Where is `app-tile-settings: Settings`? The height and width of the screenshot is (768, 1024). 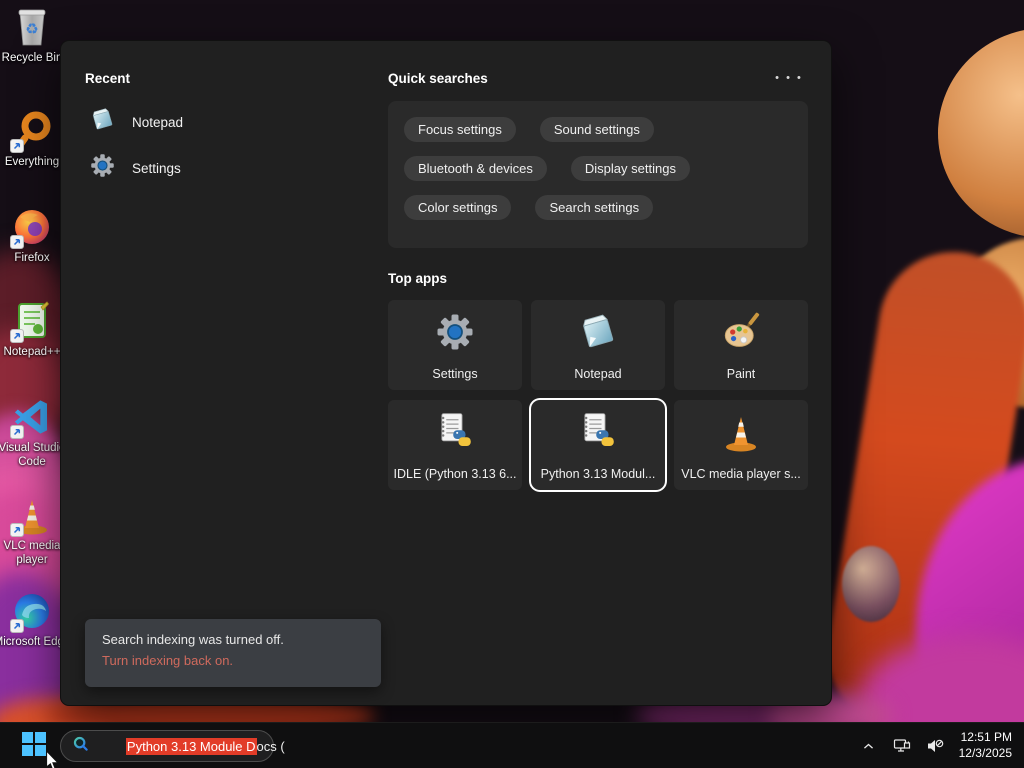
app-tile-settings: Settings is located at coordinates (455, 345).